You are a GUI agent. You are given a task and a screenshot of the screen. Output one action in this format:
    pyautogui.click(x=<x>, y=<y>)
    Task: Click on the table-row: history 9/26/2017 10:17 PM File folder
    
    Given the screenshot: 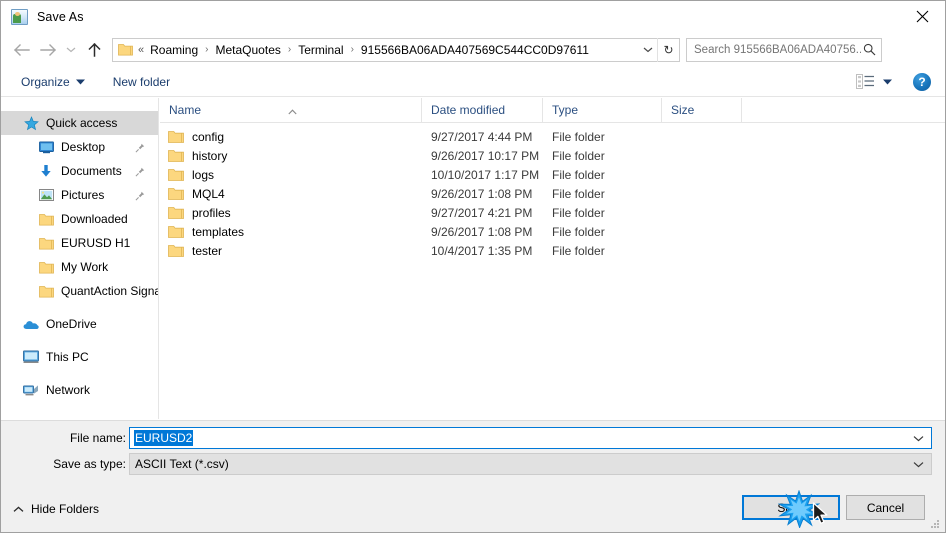 What is the action you would take?
    pyautogui.click(x=552, y=155)
    